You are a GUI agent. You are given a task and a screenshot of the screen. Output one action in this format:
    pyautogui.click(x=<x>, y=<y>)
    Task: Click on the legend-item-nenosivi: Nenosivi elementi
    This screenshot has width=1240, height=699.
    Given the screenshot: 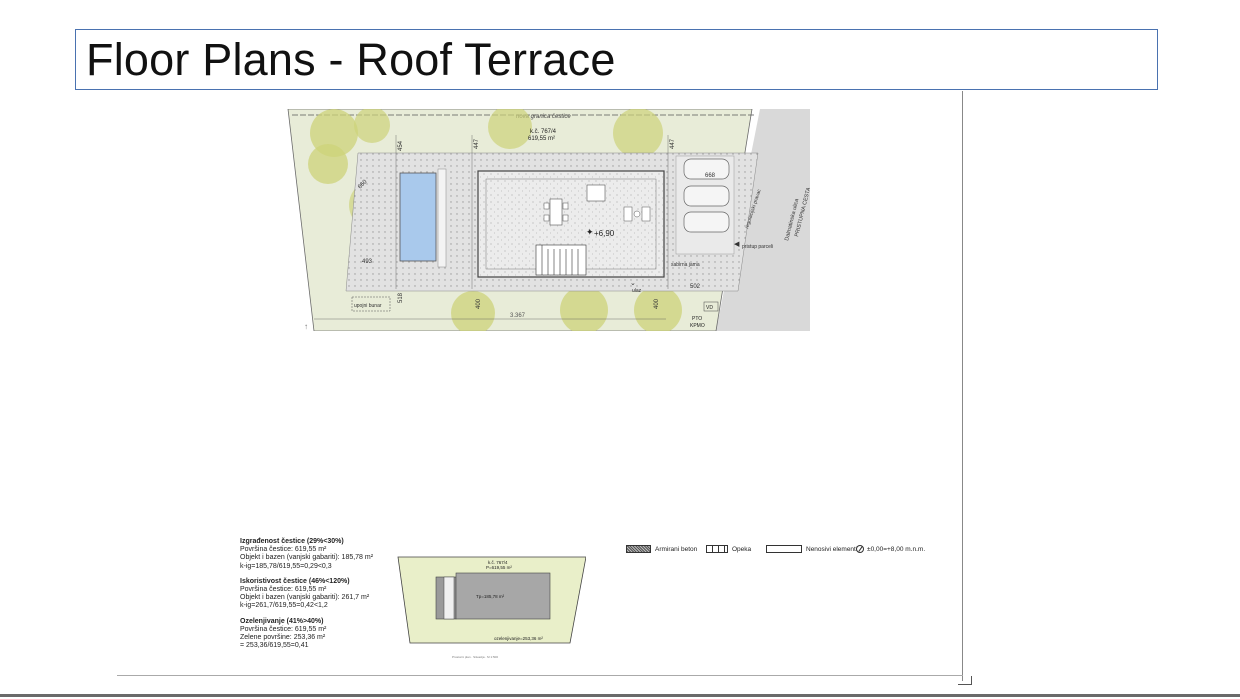 What is the action you would take?
    pyautogui.click(x=811, y=549)
    